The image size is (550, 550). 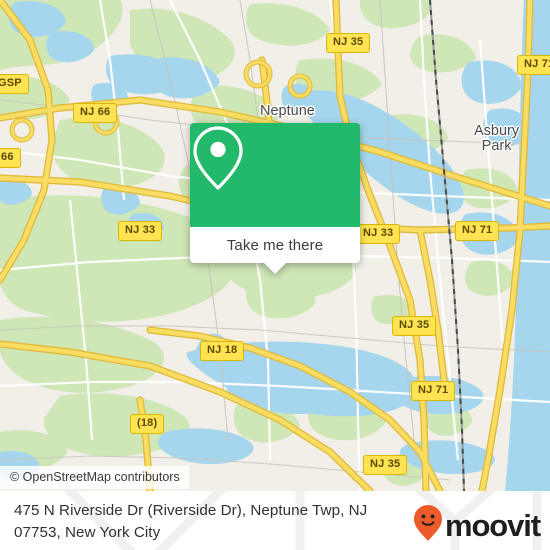 I want to click on road-shield-18-alt: (18), so click(x=147, y=424).